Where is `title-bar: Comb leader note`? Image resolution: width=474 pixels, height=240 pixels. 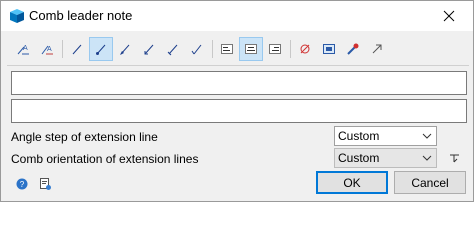
title-bar: Comb leader note is located at coordinates (237, 16).